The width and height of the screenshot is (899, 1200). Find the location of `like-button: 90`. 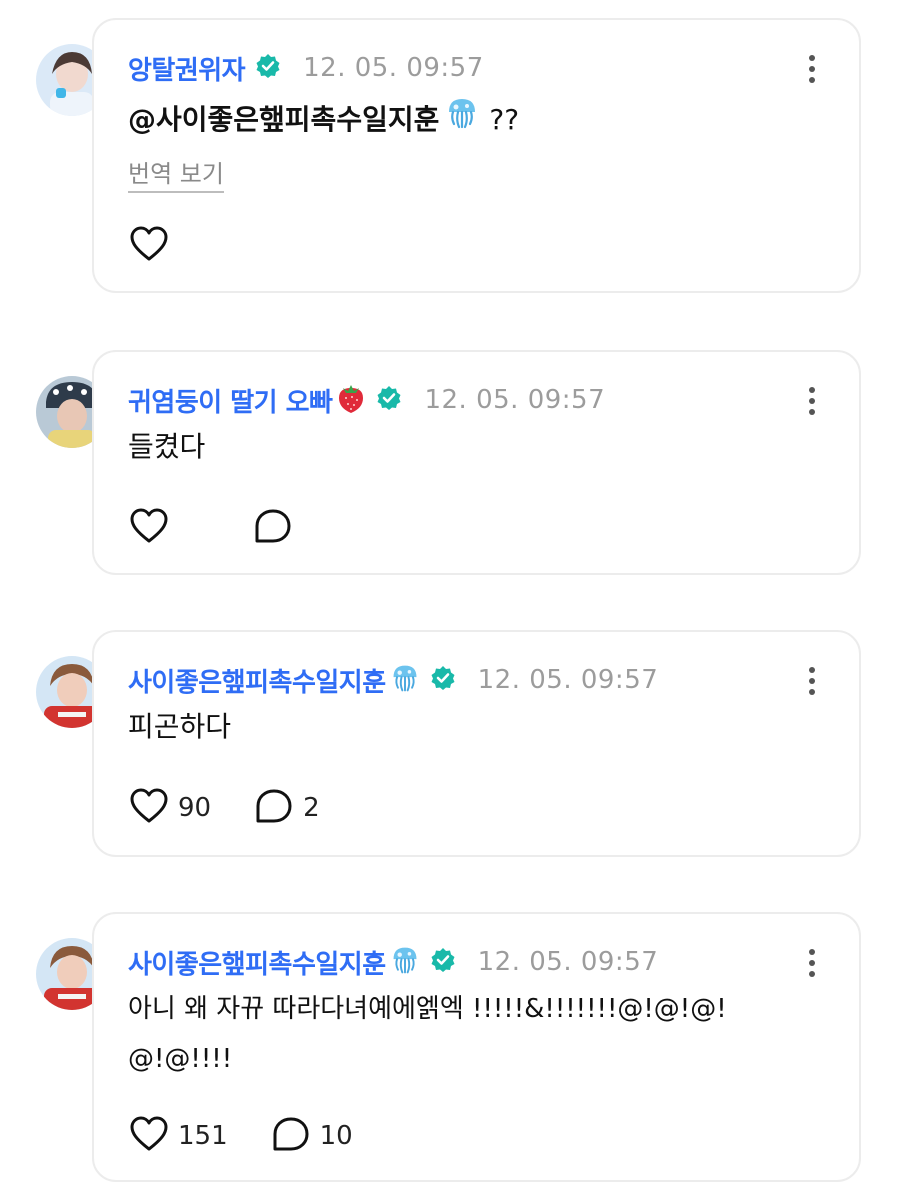

like-button: 90 is located at coordinates (170, 808).